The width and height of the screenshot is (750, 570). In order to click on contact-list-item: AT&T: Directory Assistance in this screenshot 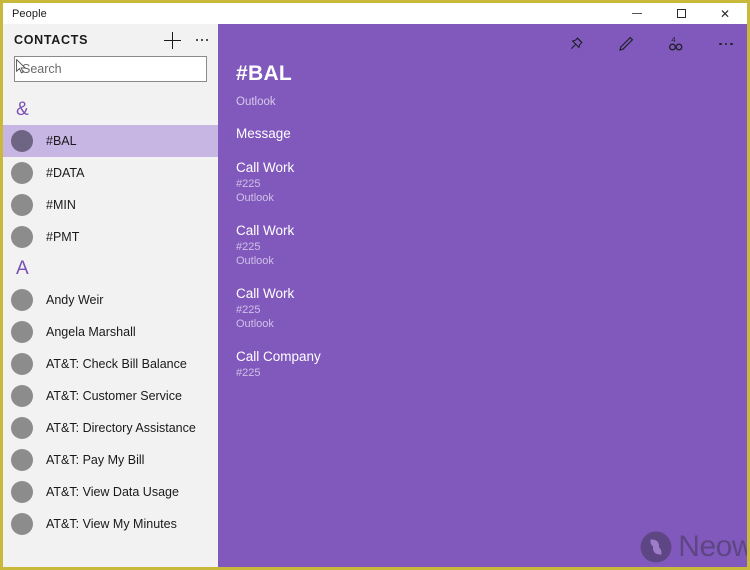, I will do `click(110, 428)`.